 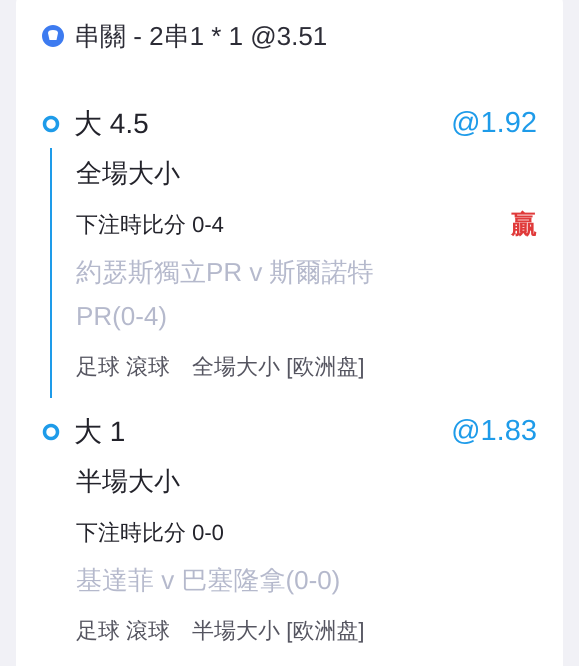 I want to click on odds: @1.92, so click(x=494, y=124).